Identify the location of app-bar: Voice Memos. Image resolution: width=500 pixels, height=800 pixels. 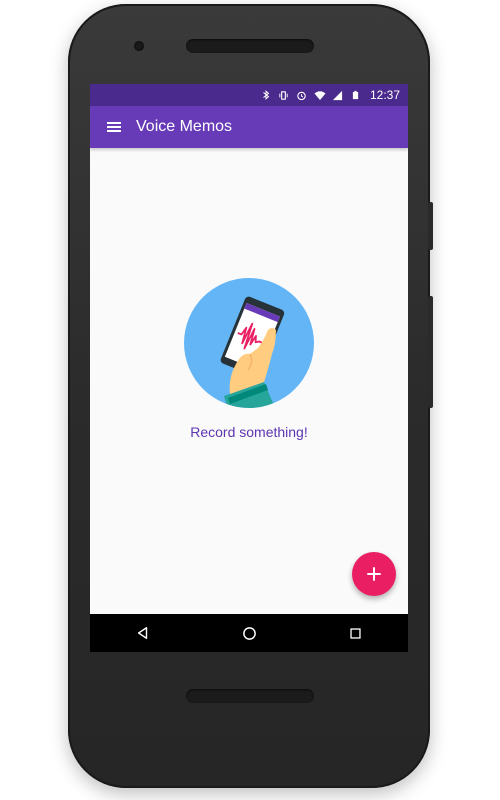
(249, 127).